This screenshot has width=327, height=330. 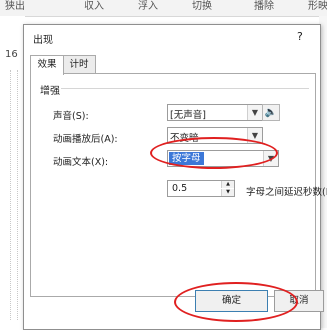 What do you see at coordinates (201, 188) in the screenshot?
I see `letter-delay-spinner: 0.5 ▲ ▼` at bounding box center [201, 188].